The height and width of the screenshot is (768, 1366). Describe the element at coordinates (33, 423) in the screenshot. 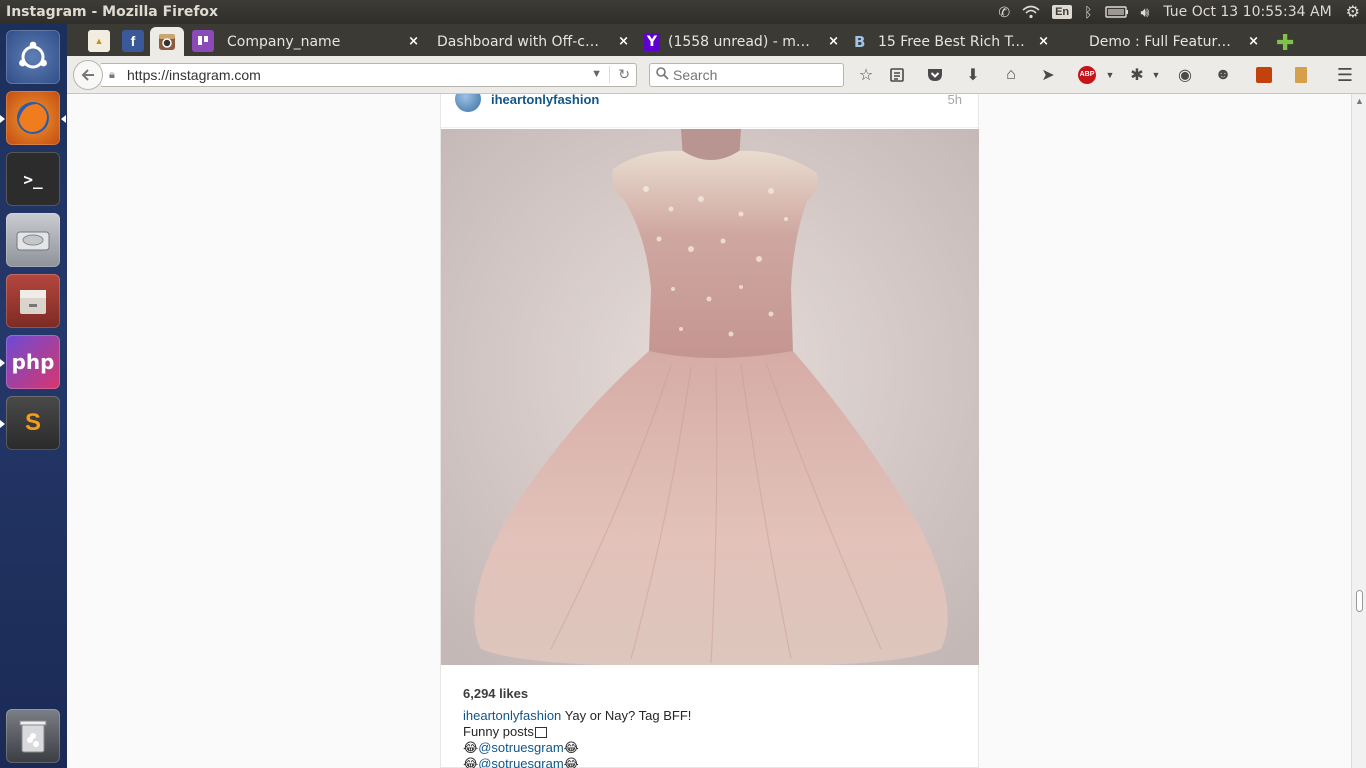

I see `sublime-text-icon: S` at that location.